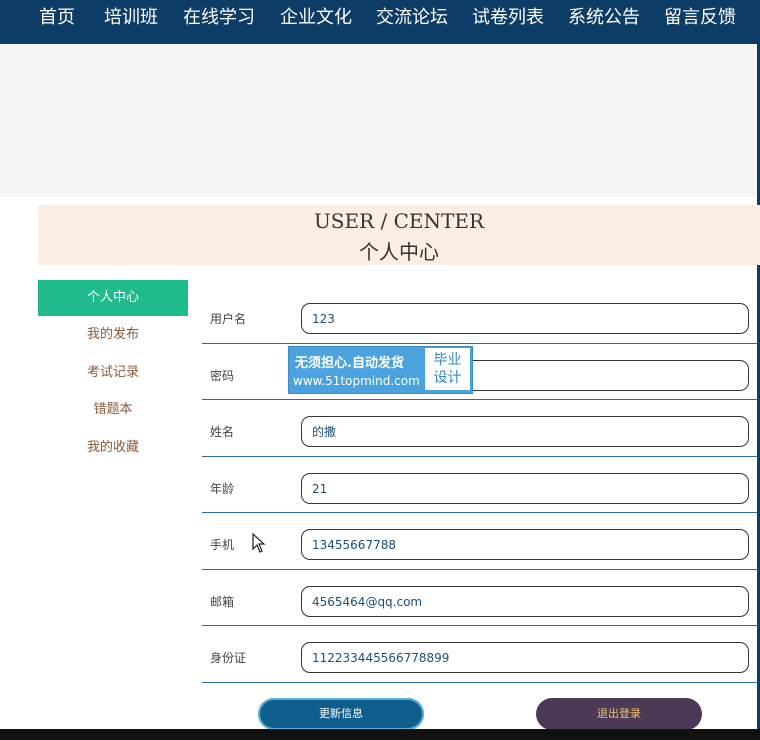  Describe the element at coordinates (316, 18) in the screenshot. I see `nav-item-culture: 企业文化` at that location.